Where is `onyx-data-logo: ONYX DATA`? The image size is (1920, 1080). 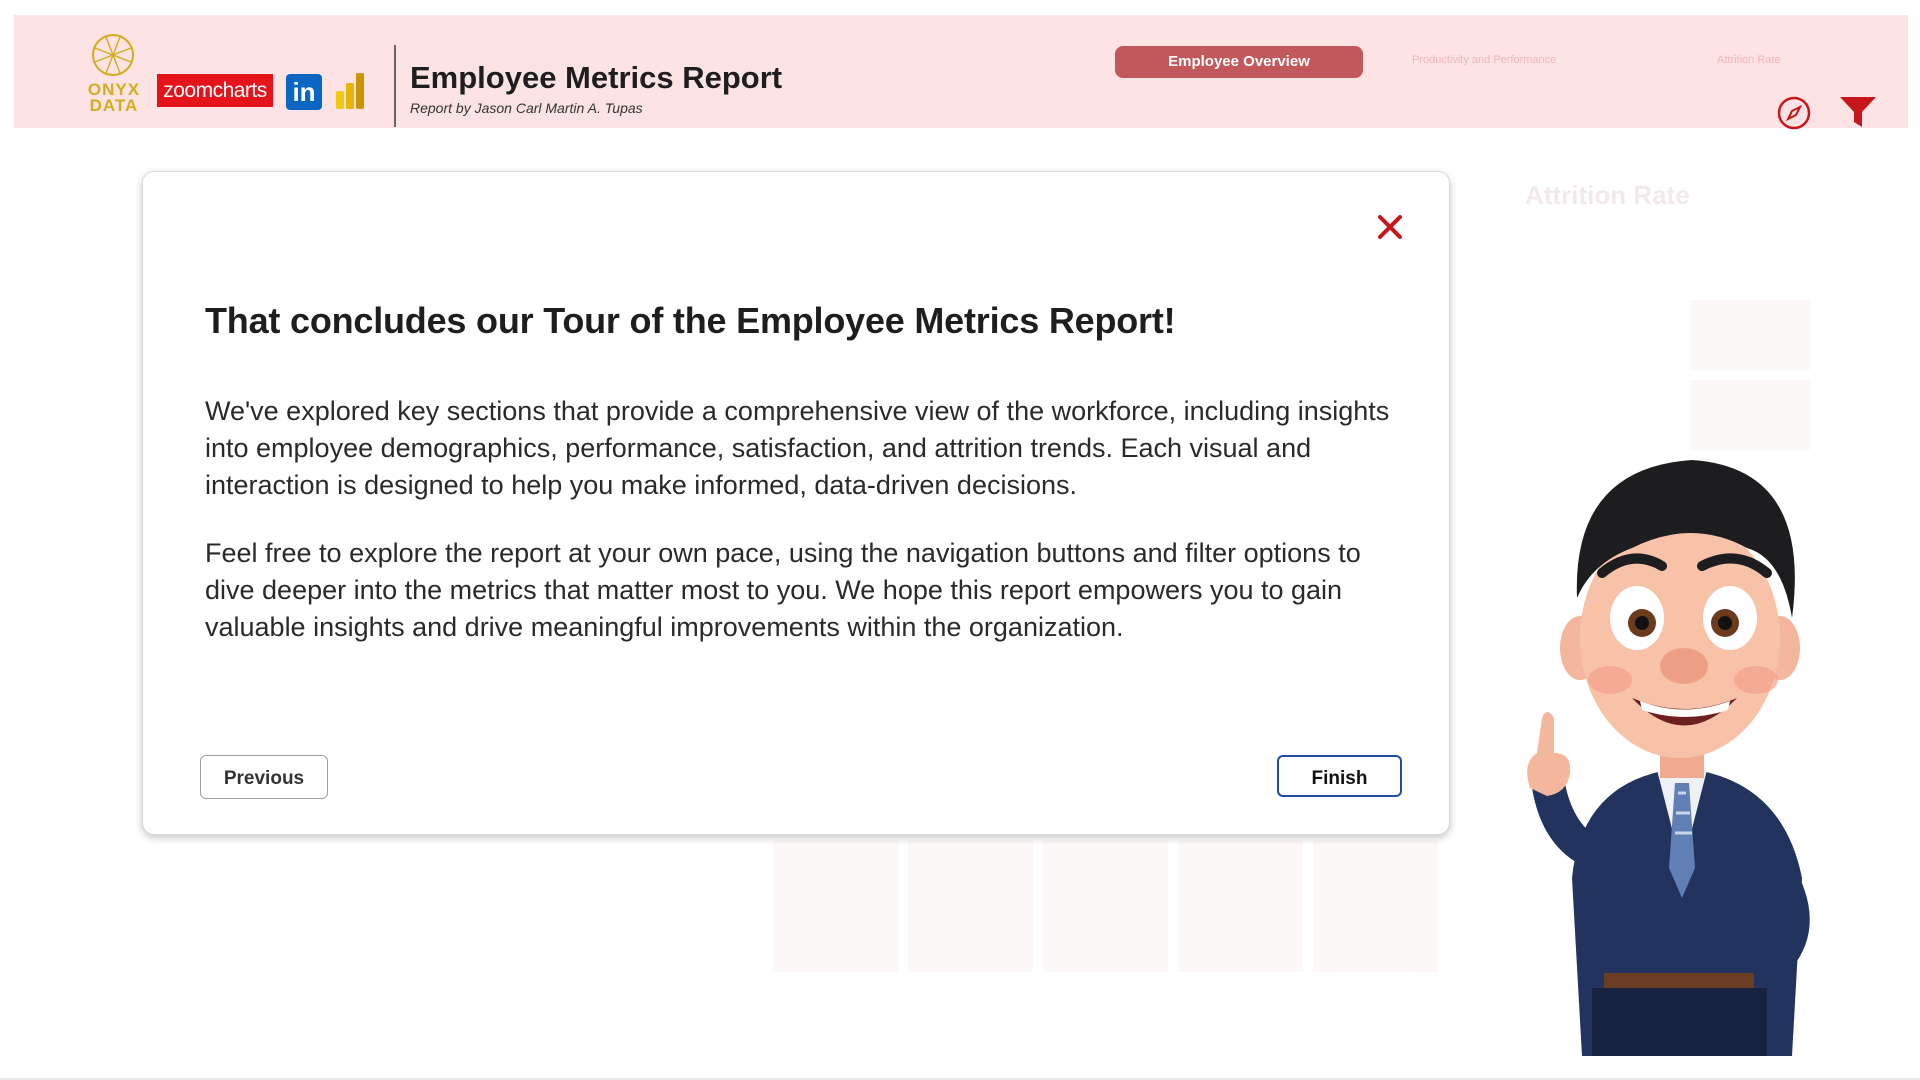 onyx-data-logo: ONYX DATA is located at coordinates (114, 81).